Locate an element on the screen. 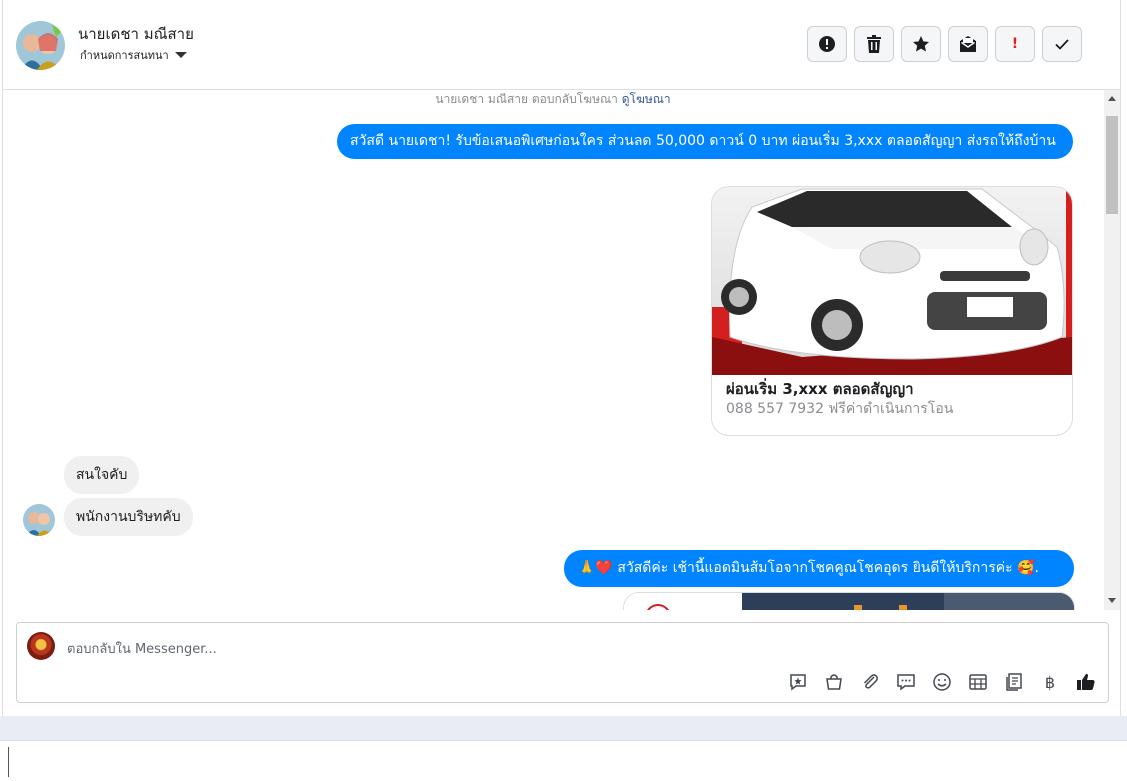  thread-scrollbar is located at coordinates (1112, 350).